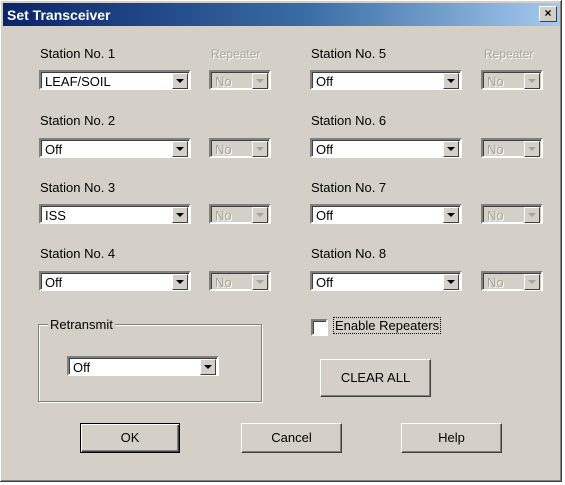 The height and width of the screenshot is (485, 565). What do you see at coordinates (115, 214) in the screenshot?
I see `station-3-select: ISS` at bounding box center [115, 214].